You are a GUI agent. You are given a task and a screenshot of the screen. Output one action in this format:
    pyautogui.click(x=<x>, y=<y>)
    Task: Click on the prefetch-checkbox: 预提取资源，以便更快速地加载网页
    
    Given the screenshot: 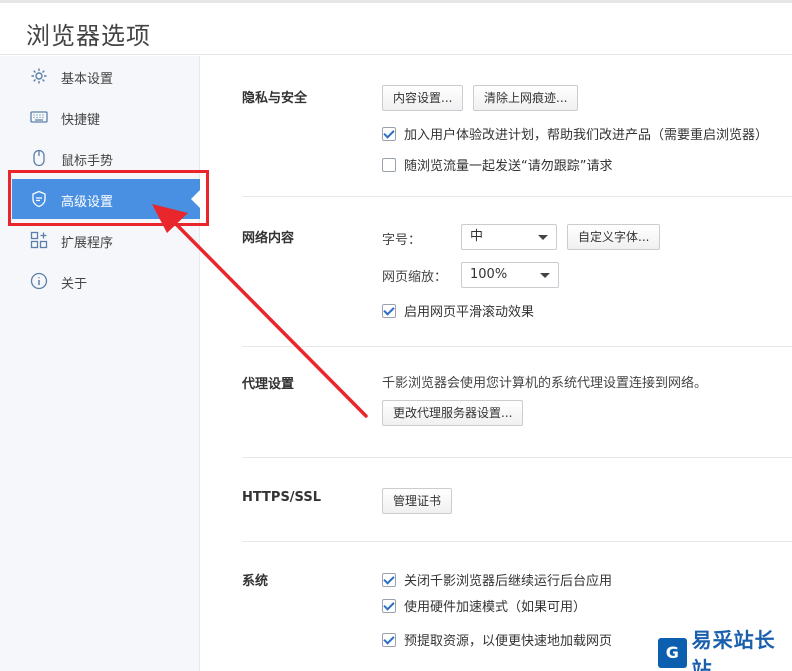 What is the action you would take?
    pyautogui.click(x=497, y=639)
    